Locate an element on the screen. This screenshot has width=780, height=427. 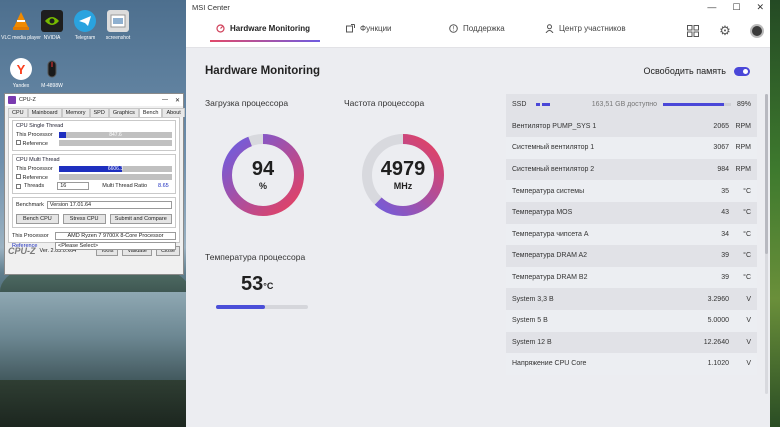
free-memory-control: Освободить память is located at coordinates (697, 71).